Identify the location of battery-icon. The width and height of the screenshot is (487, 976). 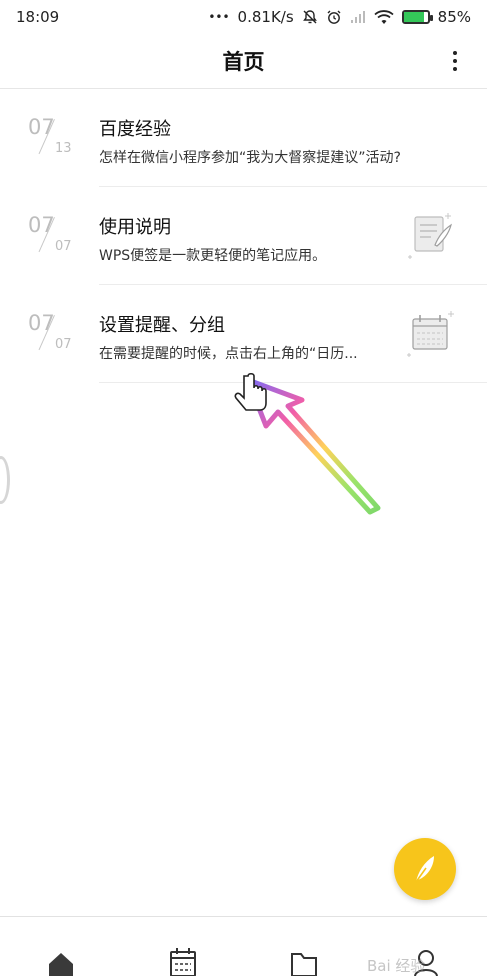
(417, 17).